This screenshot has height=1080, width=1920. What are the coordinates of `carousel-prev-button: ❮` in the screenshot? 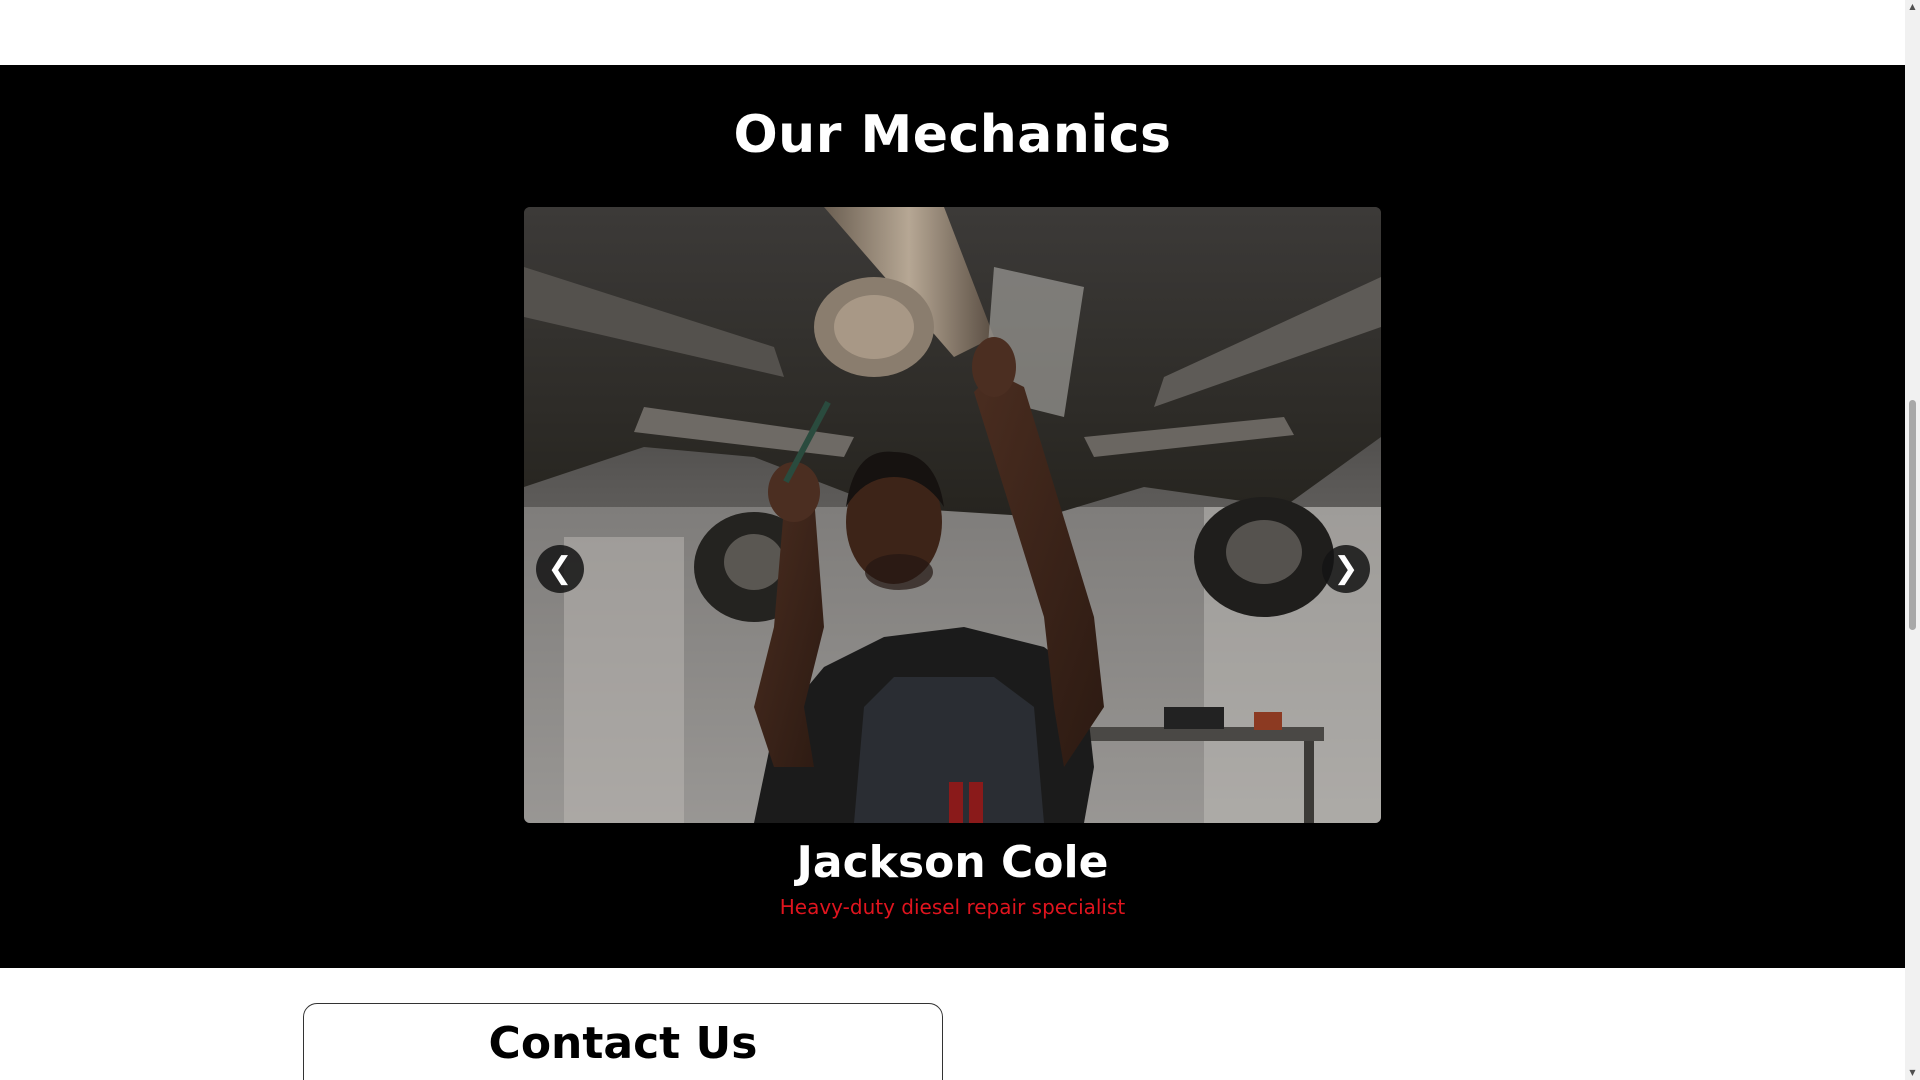 It's located at (560, 569).